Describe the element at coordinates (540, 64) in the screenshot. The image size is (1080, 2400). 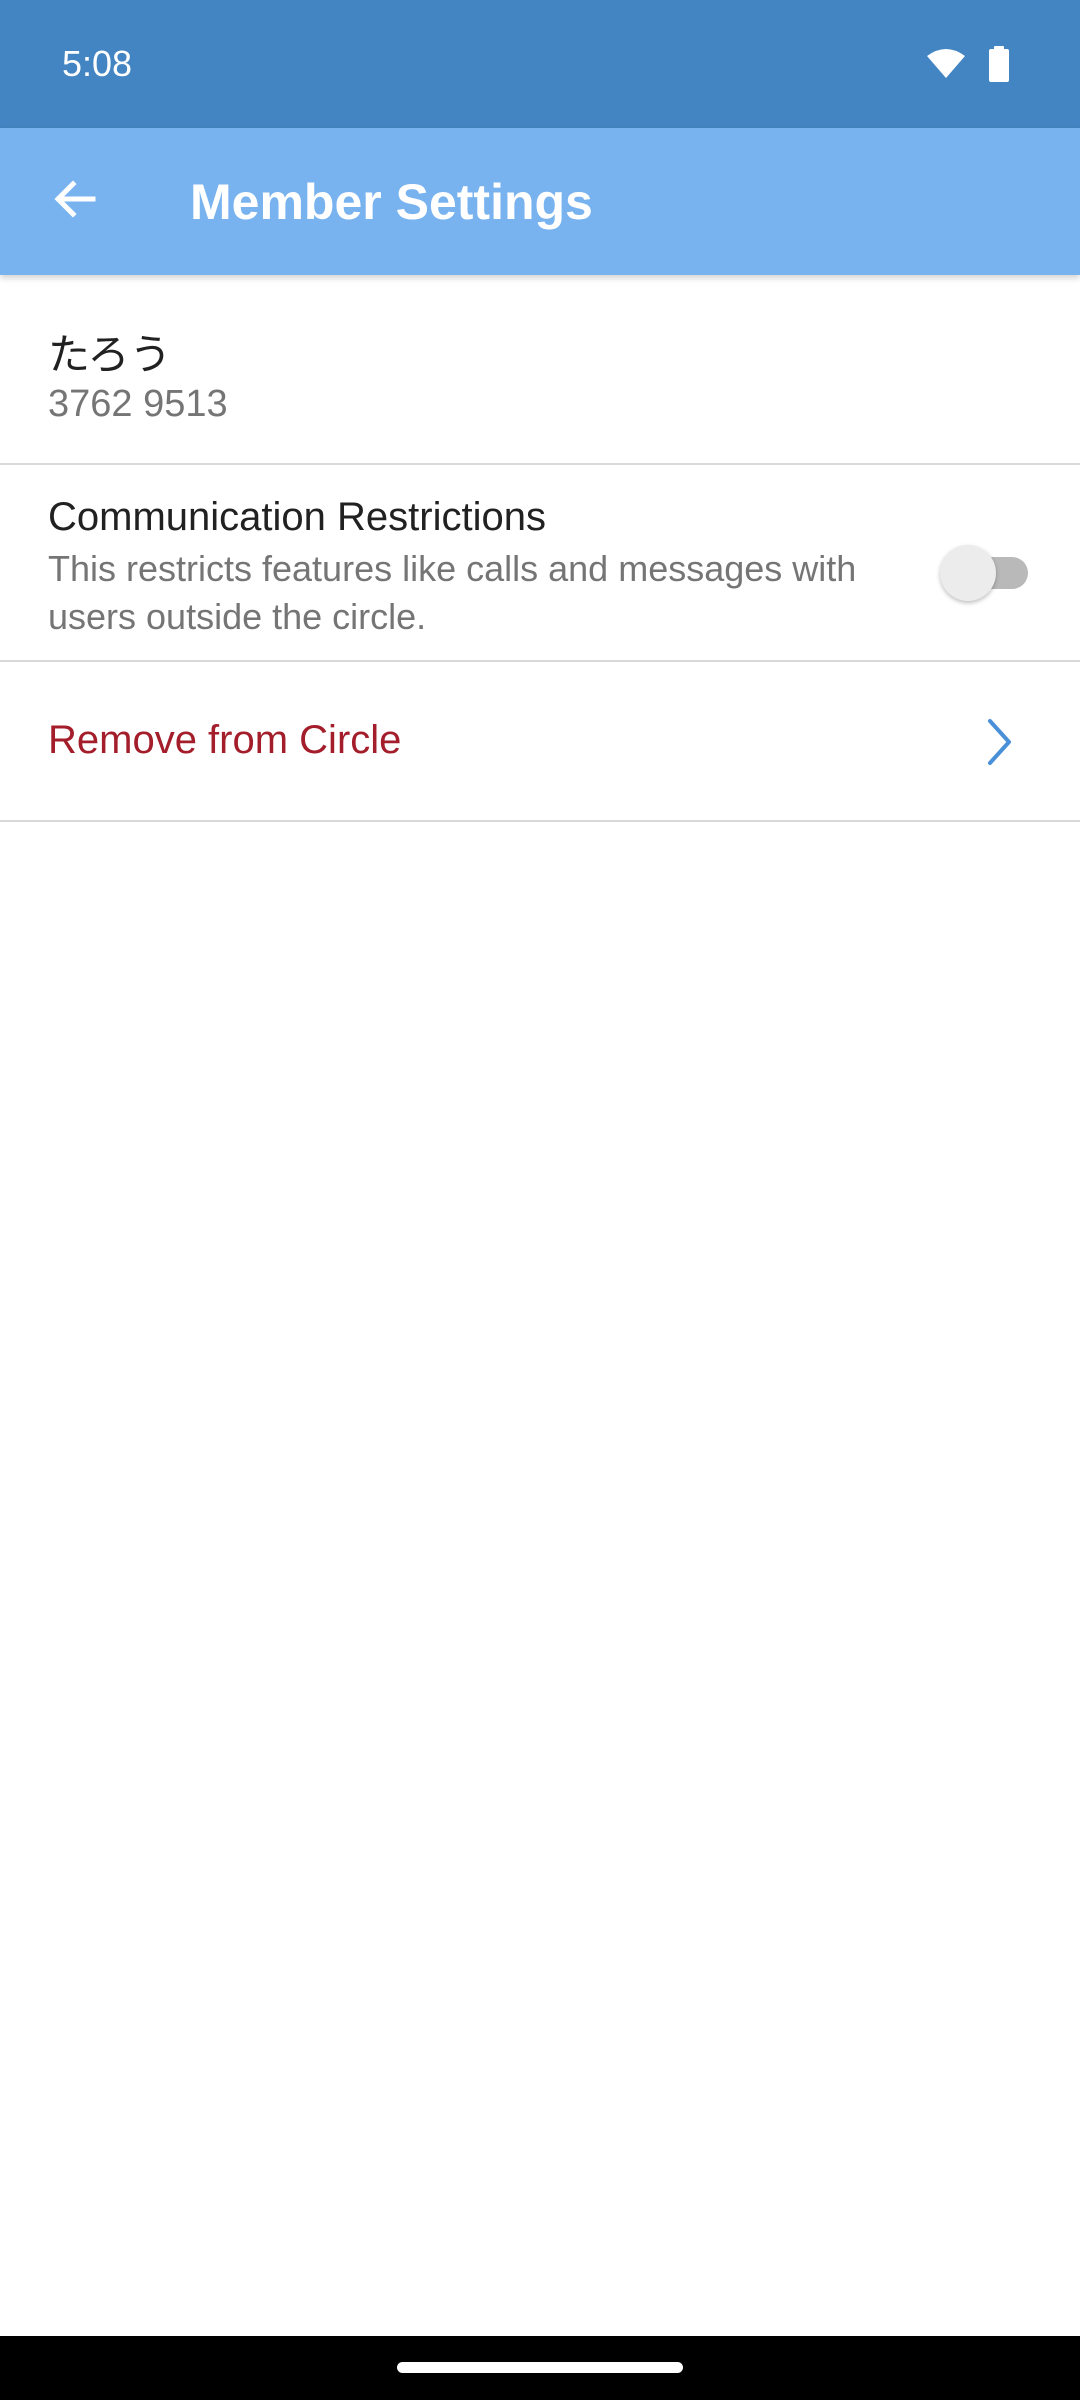
I see `status-bar: 5:08` at that location.